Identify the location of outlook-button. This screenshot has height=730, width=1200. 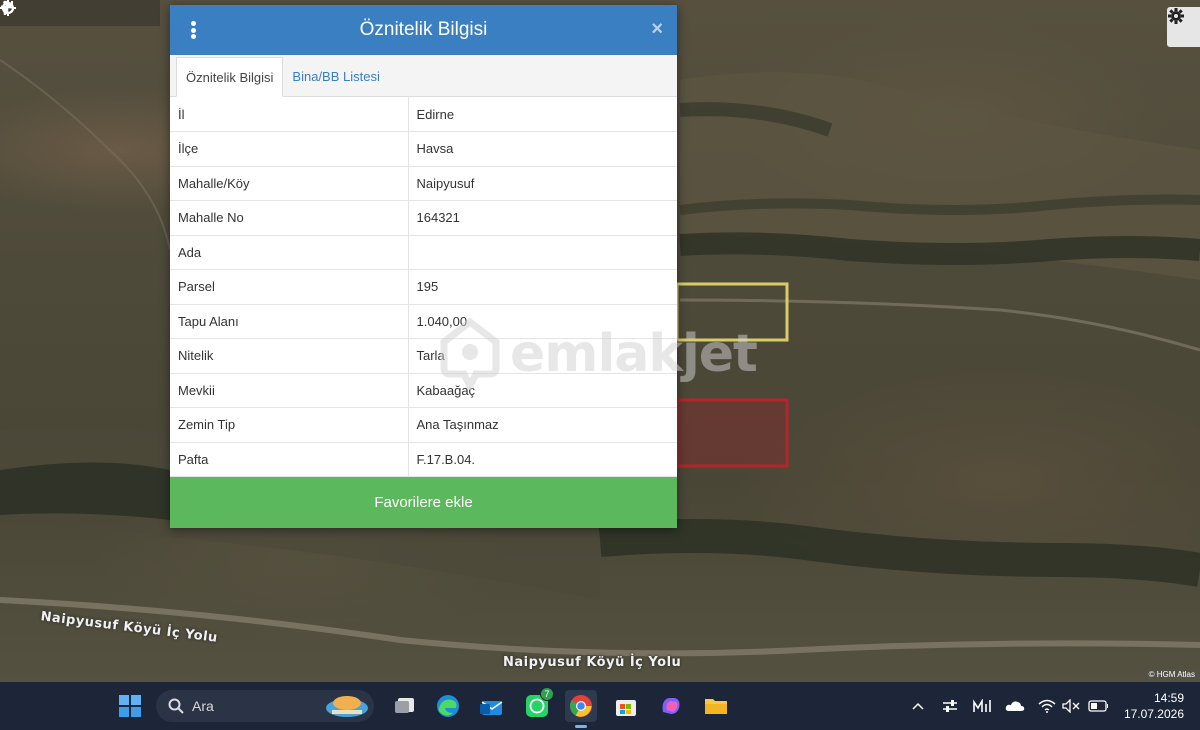
(492, 706).